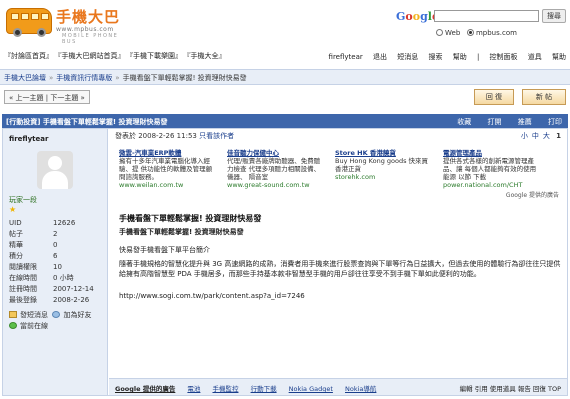  What do you see at coordinates (443, 57) in the screenshot?
I see `user-links: fireflytear 退出 短消息 搜索 幫助 | 控制面板 道具 幫助` at bounding box center [443, 57].